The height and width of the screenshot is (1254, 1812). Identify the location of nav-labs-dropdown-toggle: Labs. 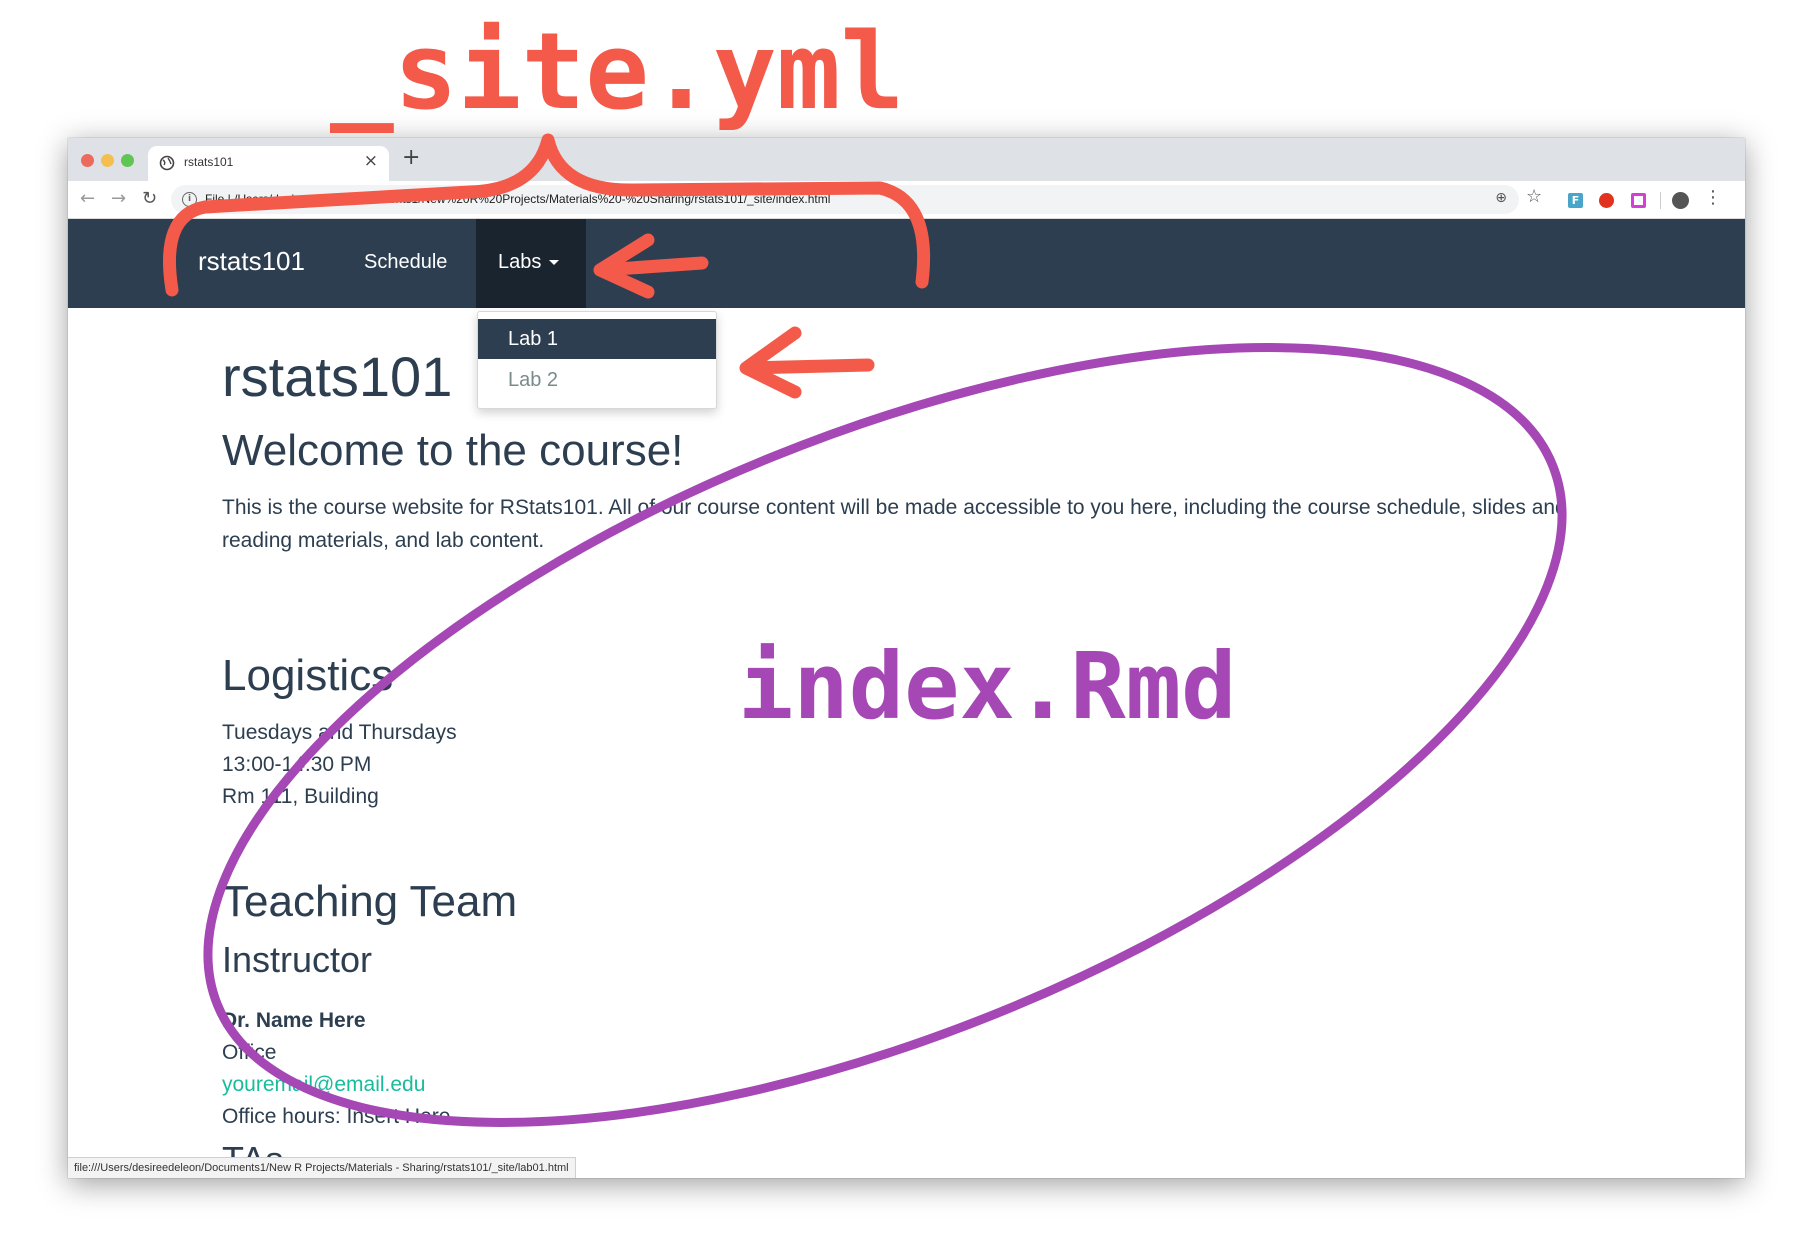
(531, 263).